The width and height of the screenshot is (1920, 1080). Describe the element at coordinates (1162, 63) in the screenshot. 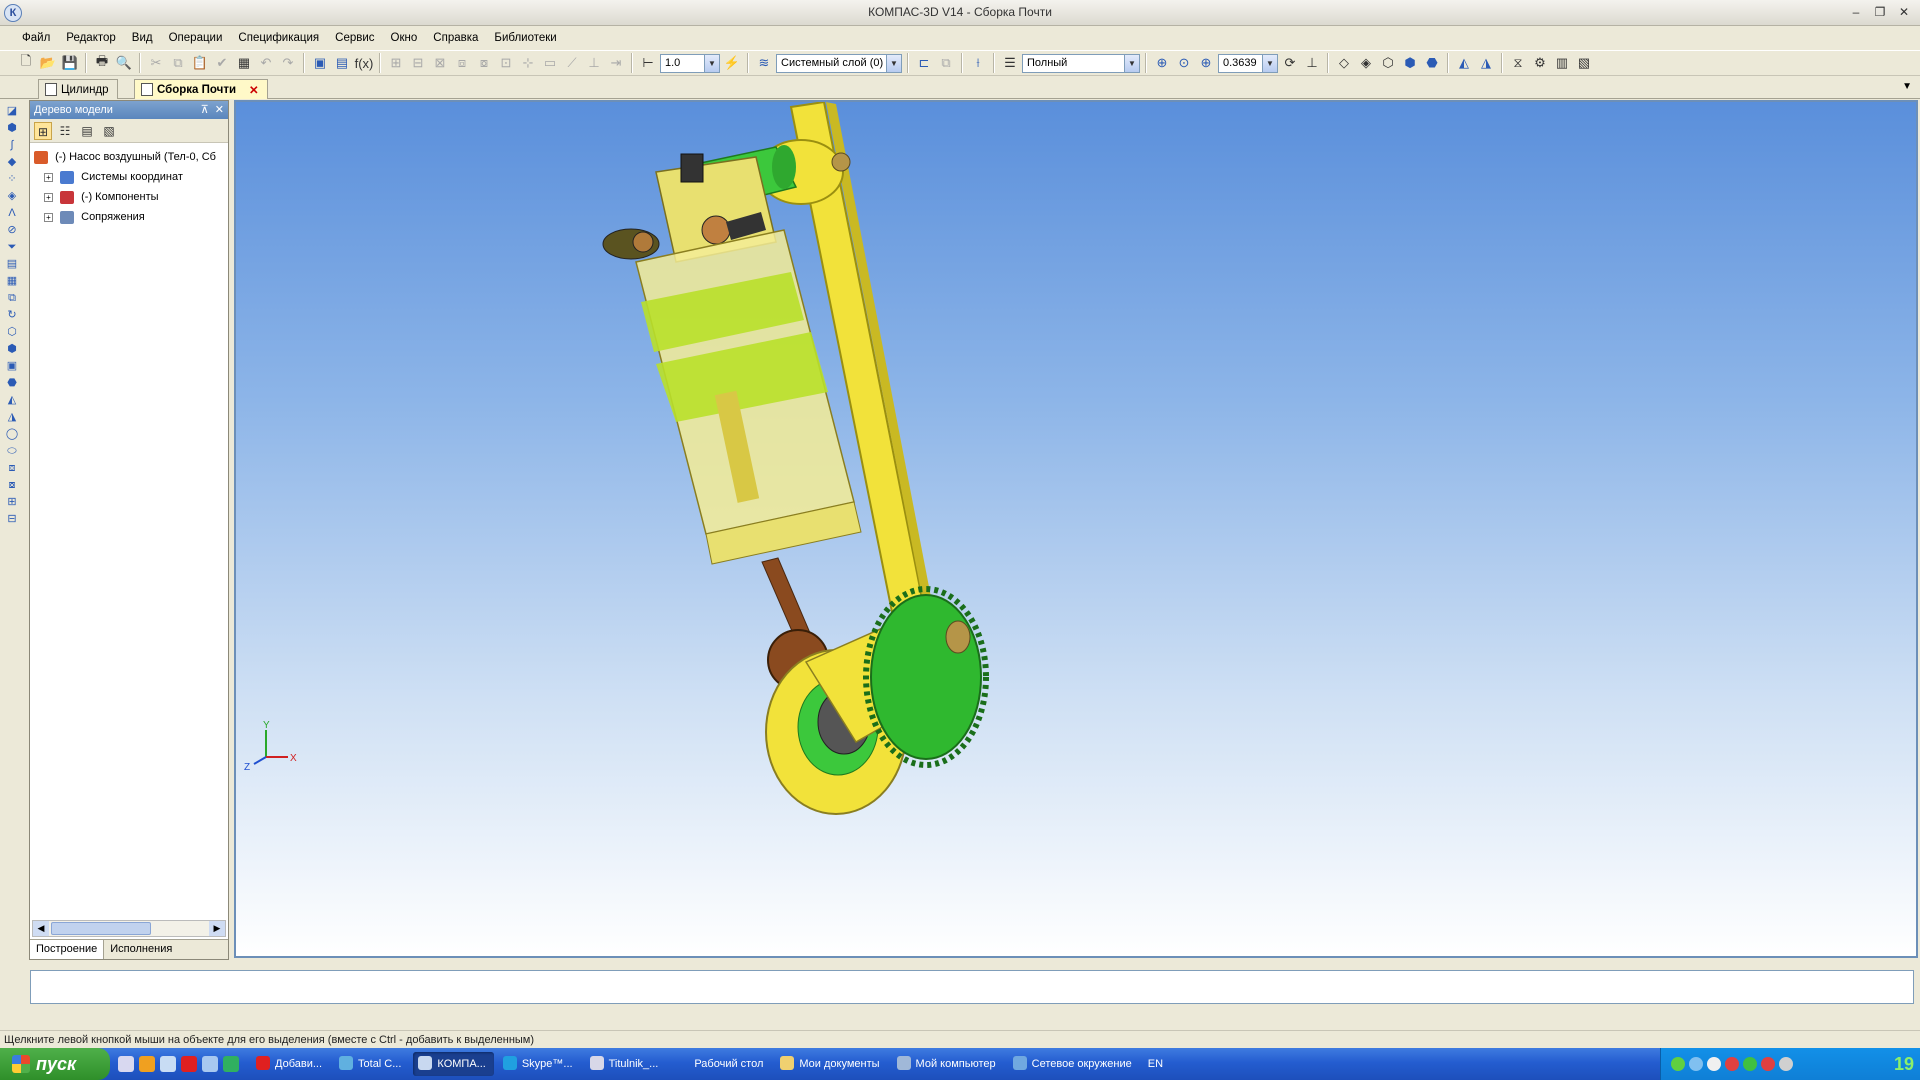

I see `zoom-window-icon: ⊕` at that location.